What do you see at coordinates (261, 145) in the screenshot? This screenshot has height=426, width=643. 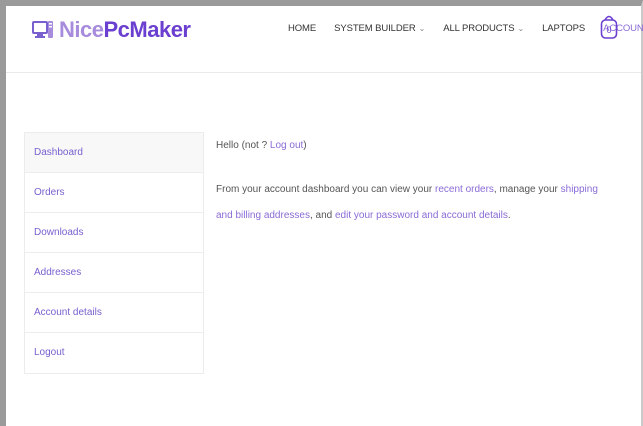 I see `greeting-text: Hello (not ? Log out)` at bounding box center [261, 145].